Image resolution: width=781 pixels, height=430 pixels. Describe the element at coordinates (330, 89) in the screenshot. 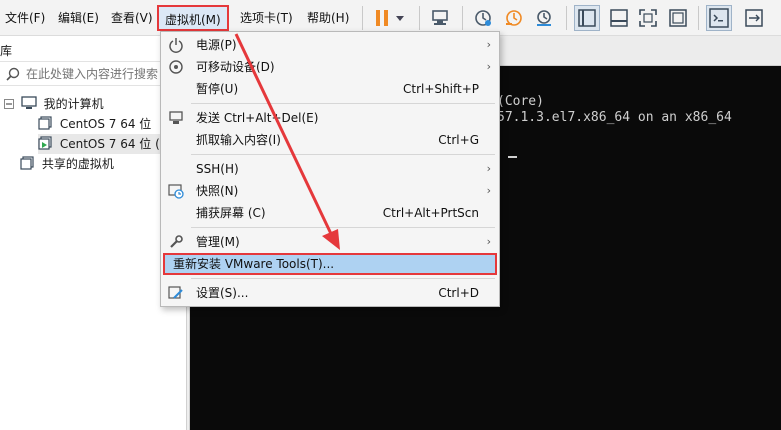

I see `menu-item-pause: 暂停(U) Ctrl+Shift+P` at that location.